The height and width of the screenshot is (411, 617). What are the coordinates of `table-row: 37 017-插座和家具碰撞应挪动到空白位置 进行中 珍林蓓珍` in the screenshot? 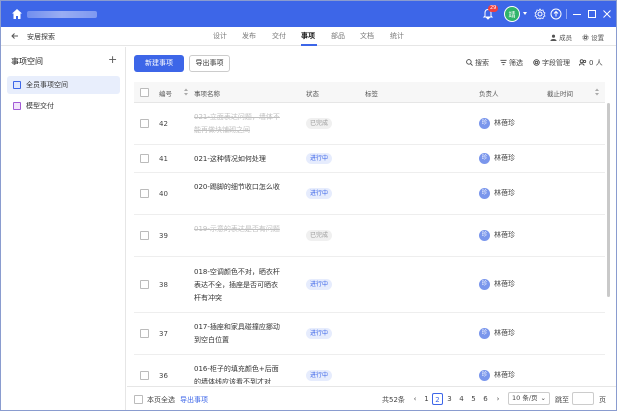 It's located at (369, 334).